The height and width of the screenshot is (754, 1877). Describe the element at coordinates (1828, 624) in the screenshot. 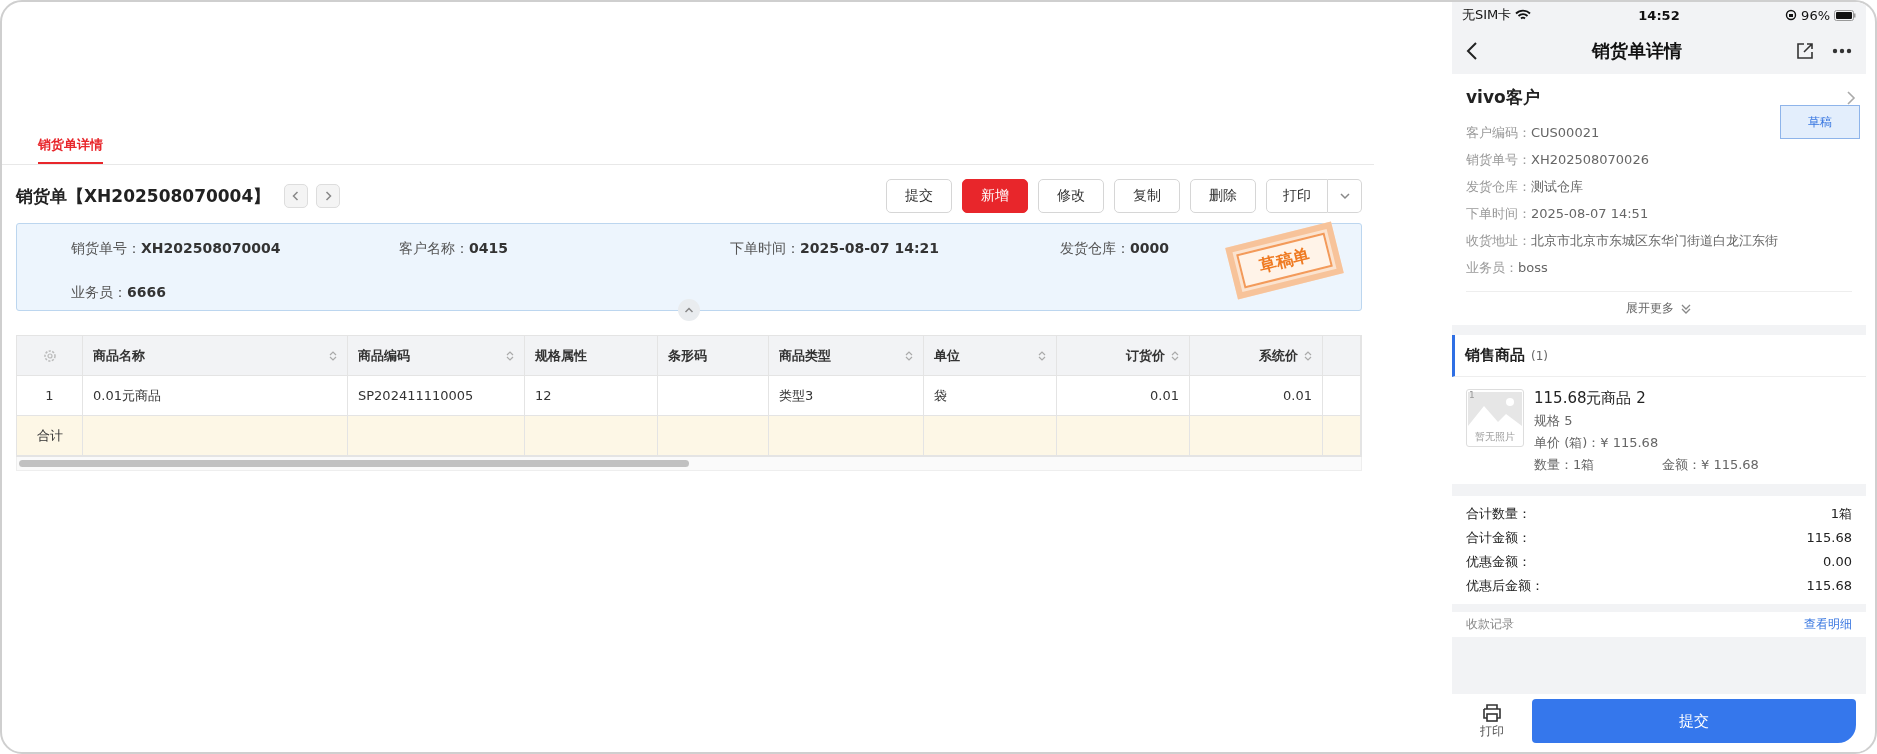

I see `view-details-link: 查看明细` at that location.